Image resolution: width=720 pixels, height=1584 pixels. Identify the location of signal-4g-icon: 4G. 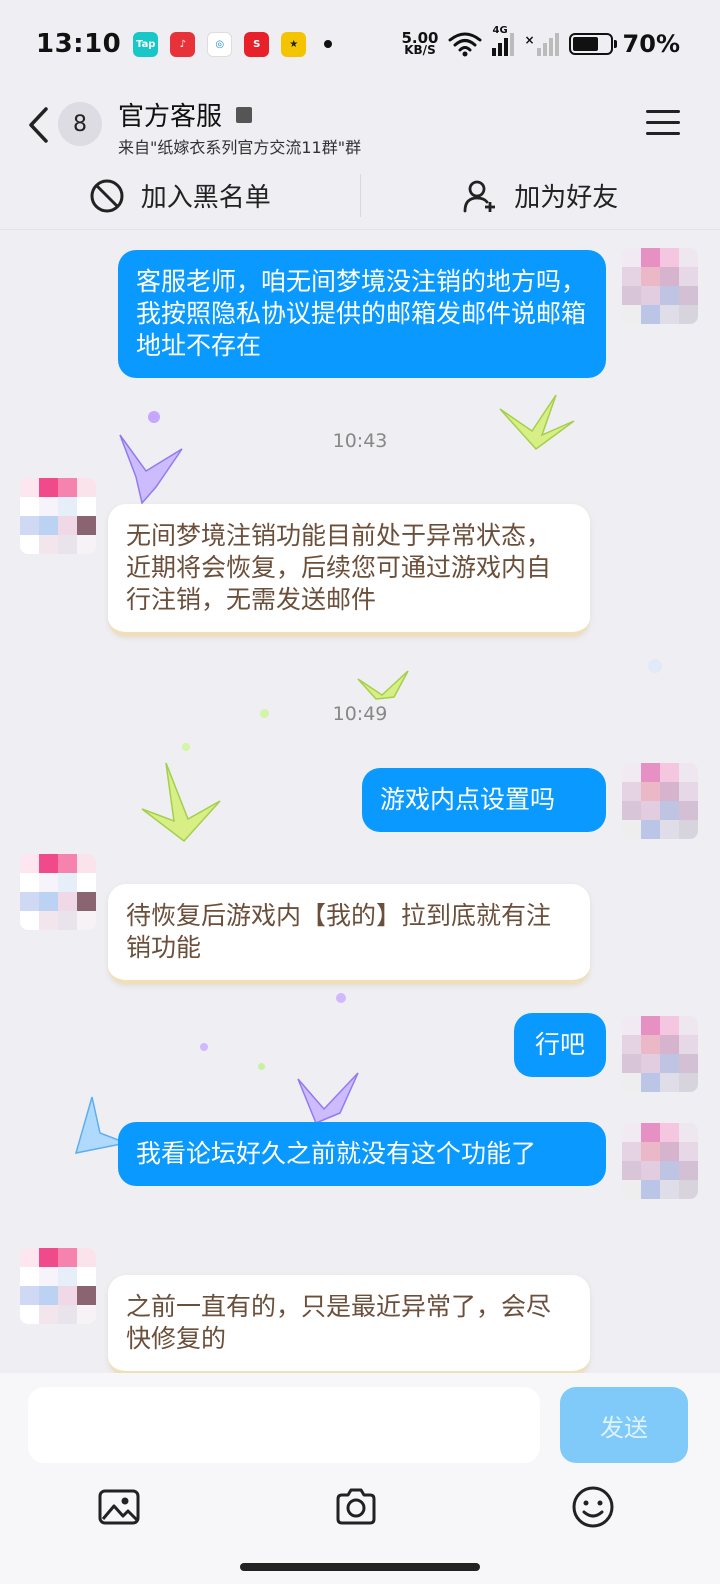
(503, 40).